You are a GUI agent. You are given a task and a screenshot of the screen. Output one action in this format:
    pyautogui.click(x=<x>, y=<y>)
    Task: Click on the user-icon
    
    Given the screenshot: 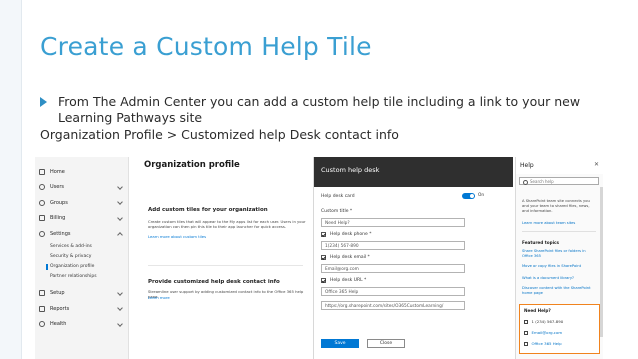 What is the action you would take?
    pyautogui.click(x=42, y=187)
    